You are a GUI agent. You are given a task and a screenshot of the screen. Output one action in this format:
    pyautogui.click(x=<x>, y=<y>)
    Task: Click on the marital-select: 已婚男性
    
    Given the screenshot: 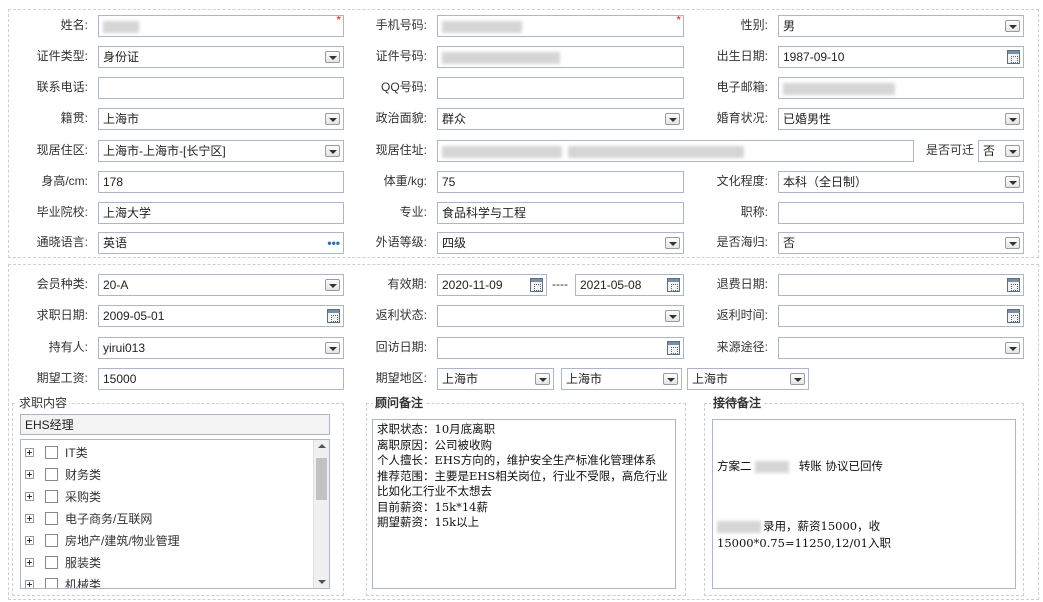 What is the action you would take?
    pyautogui.click(x=901, y=119)
    